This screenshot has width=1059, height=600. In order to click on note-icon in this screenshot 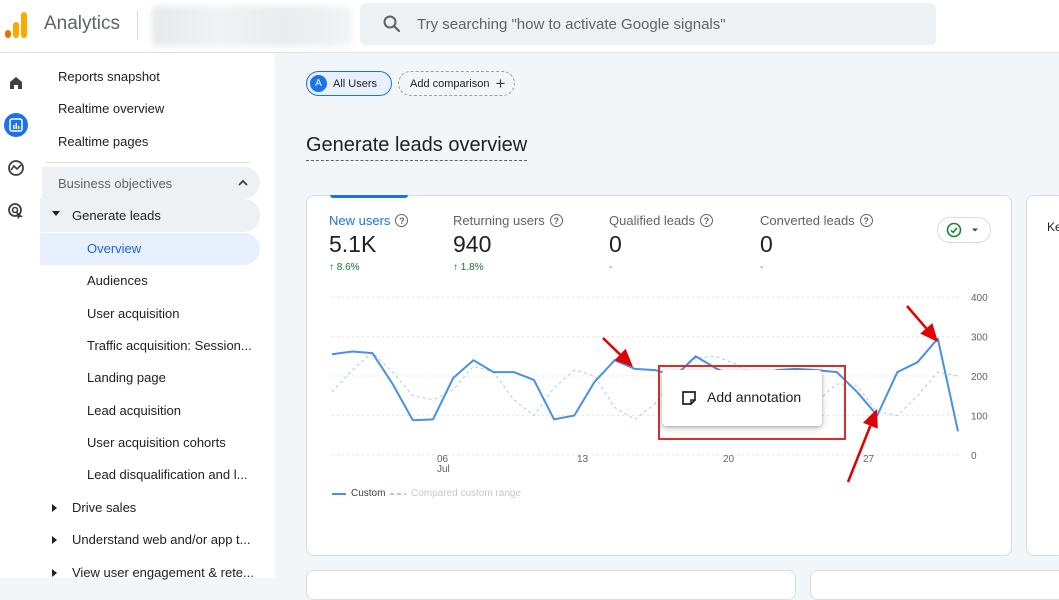, I will do `click(689, 398)`.